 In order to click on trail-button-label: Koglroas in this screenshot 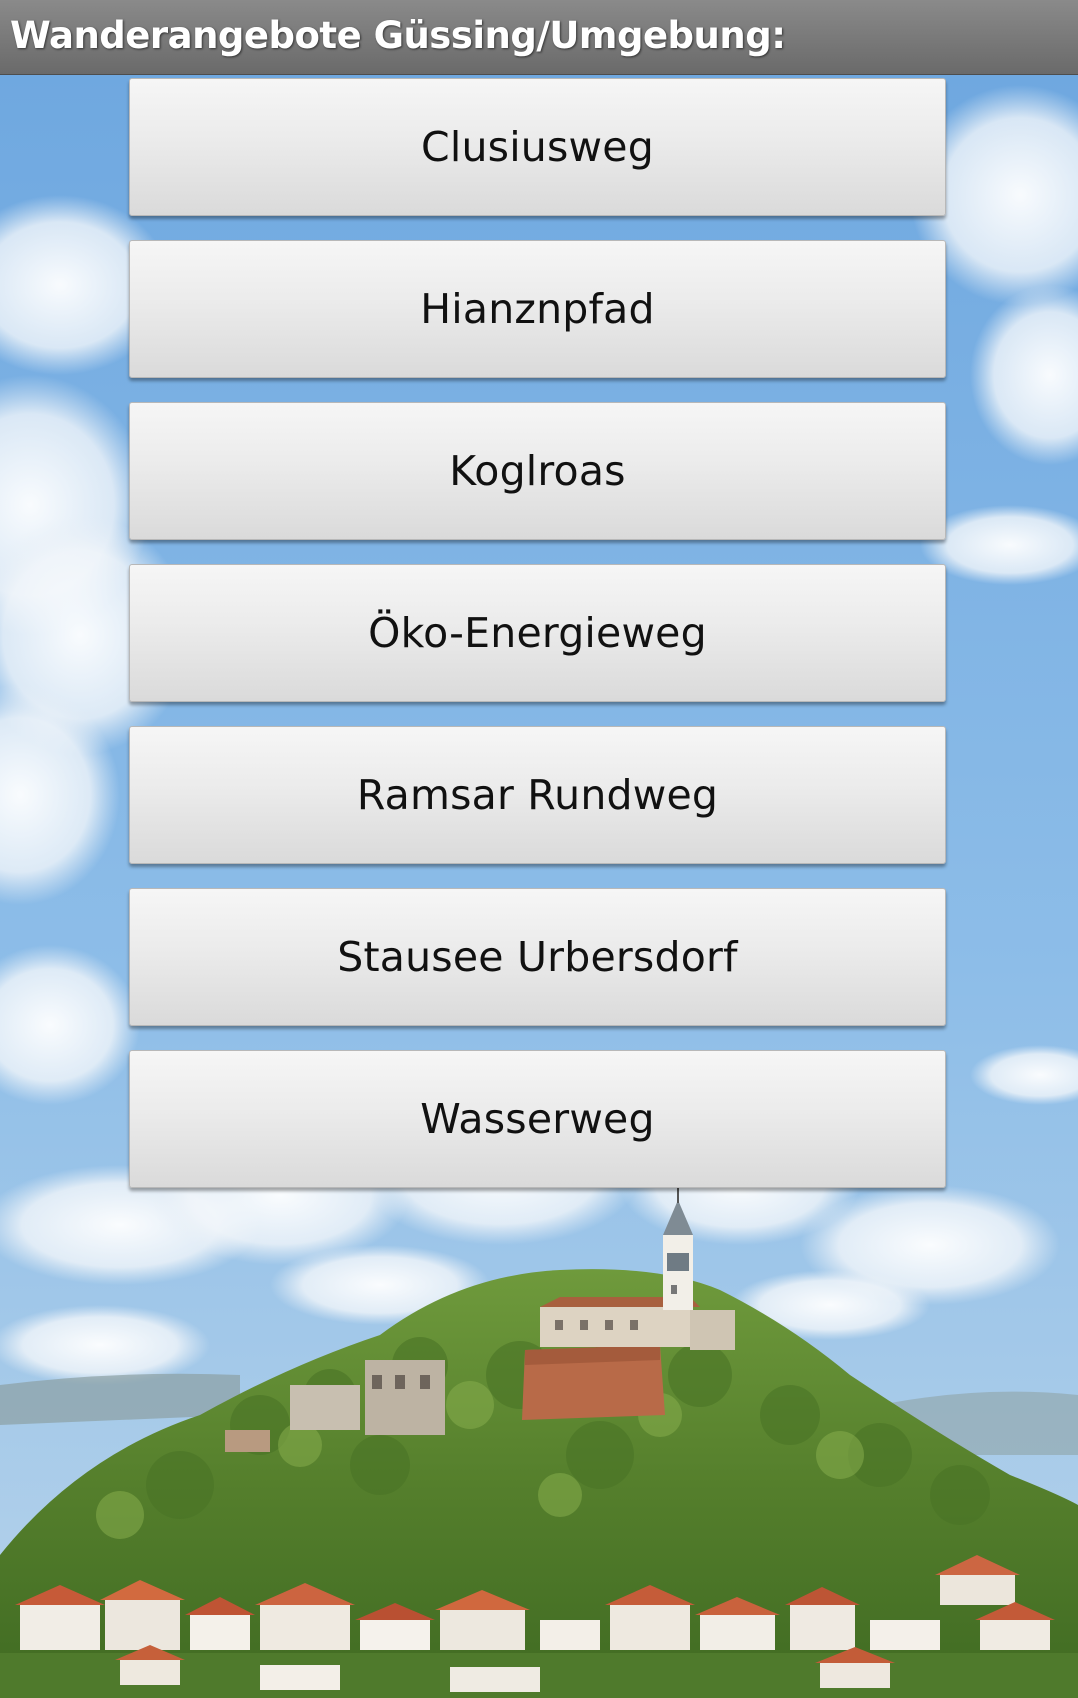, I will do `click(537, 471)`.